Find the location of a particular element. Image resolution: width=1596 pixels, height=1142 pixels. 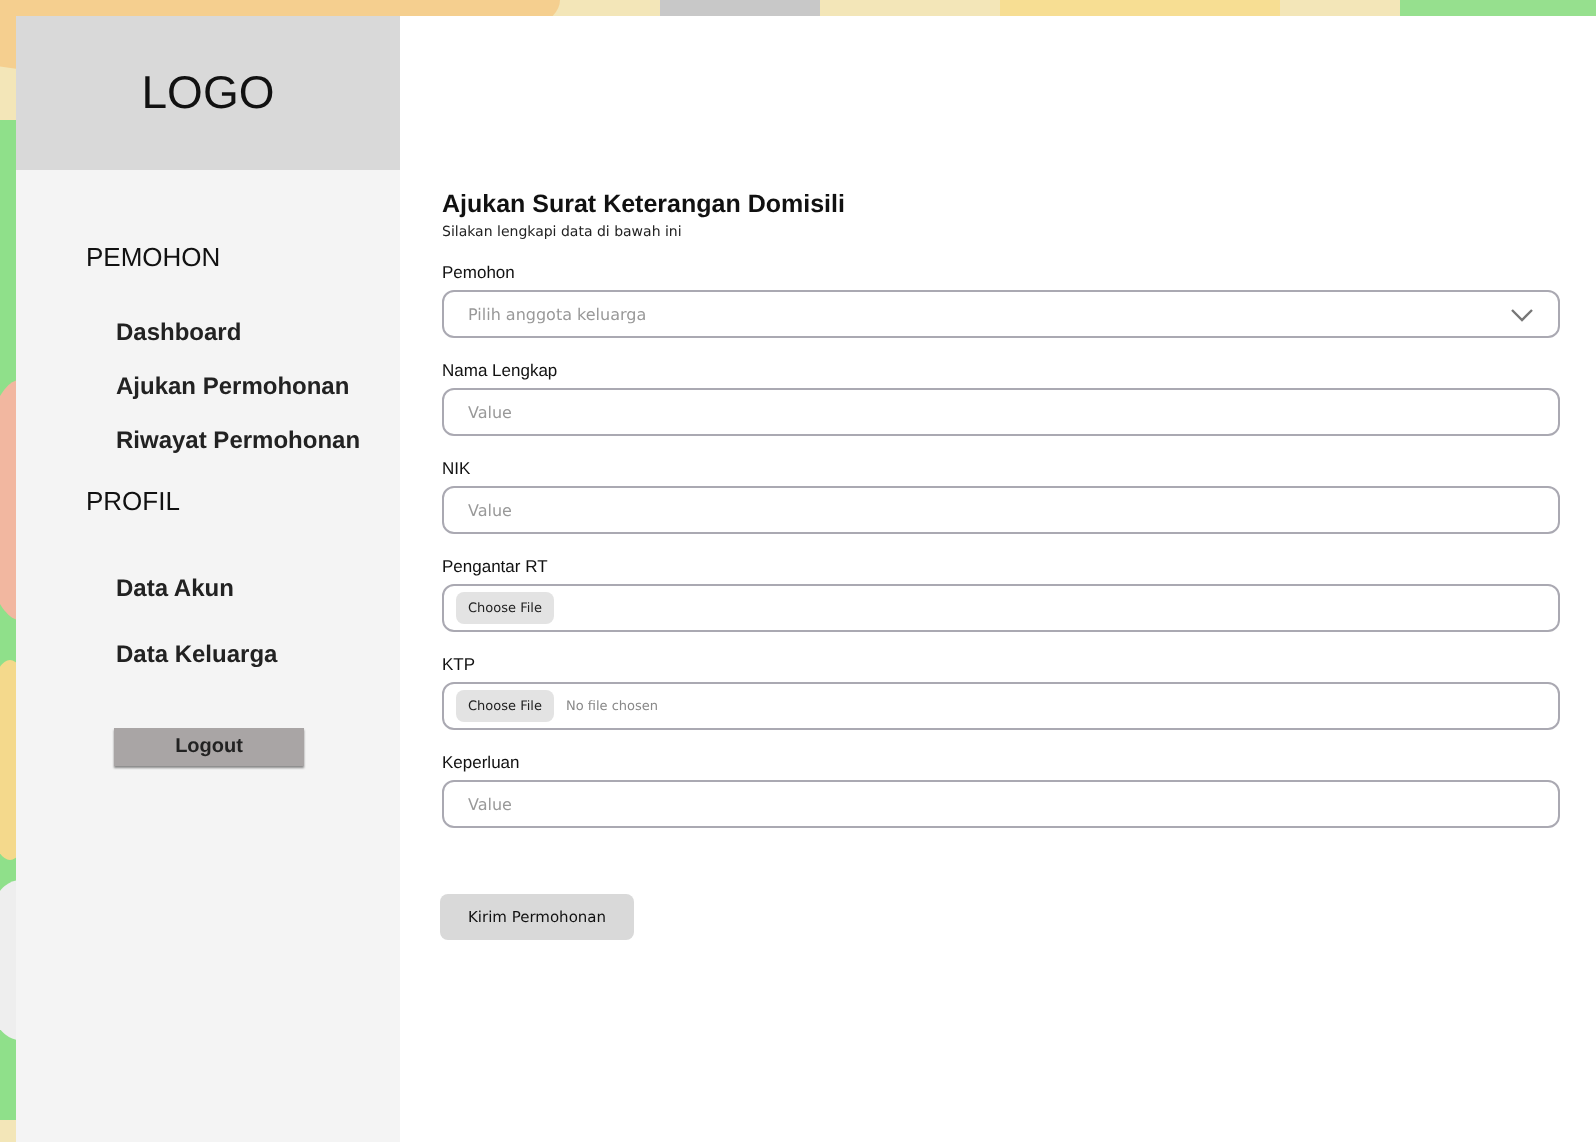

form-title: Ajukan Surat Keterangan Domisili is located at coordinates (644, 204).